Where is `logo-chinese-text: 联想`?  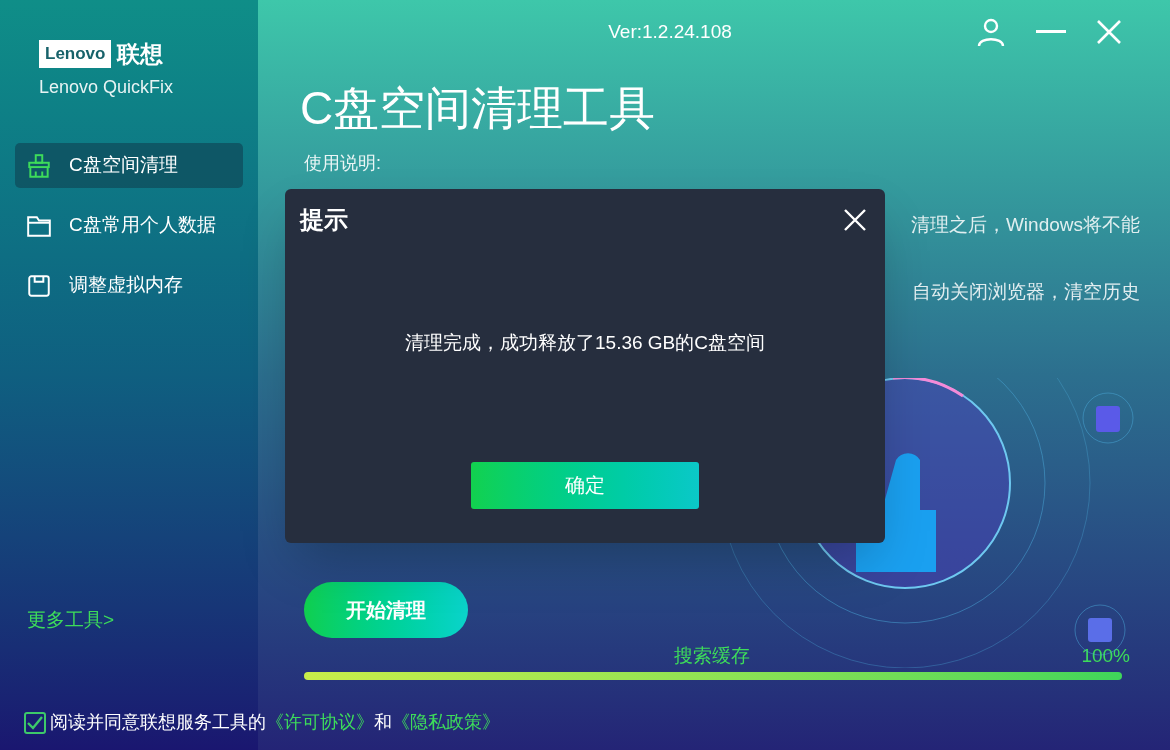
logo-chinese-text: 联想 is located at coordinates (140, 54).